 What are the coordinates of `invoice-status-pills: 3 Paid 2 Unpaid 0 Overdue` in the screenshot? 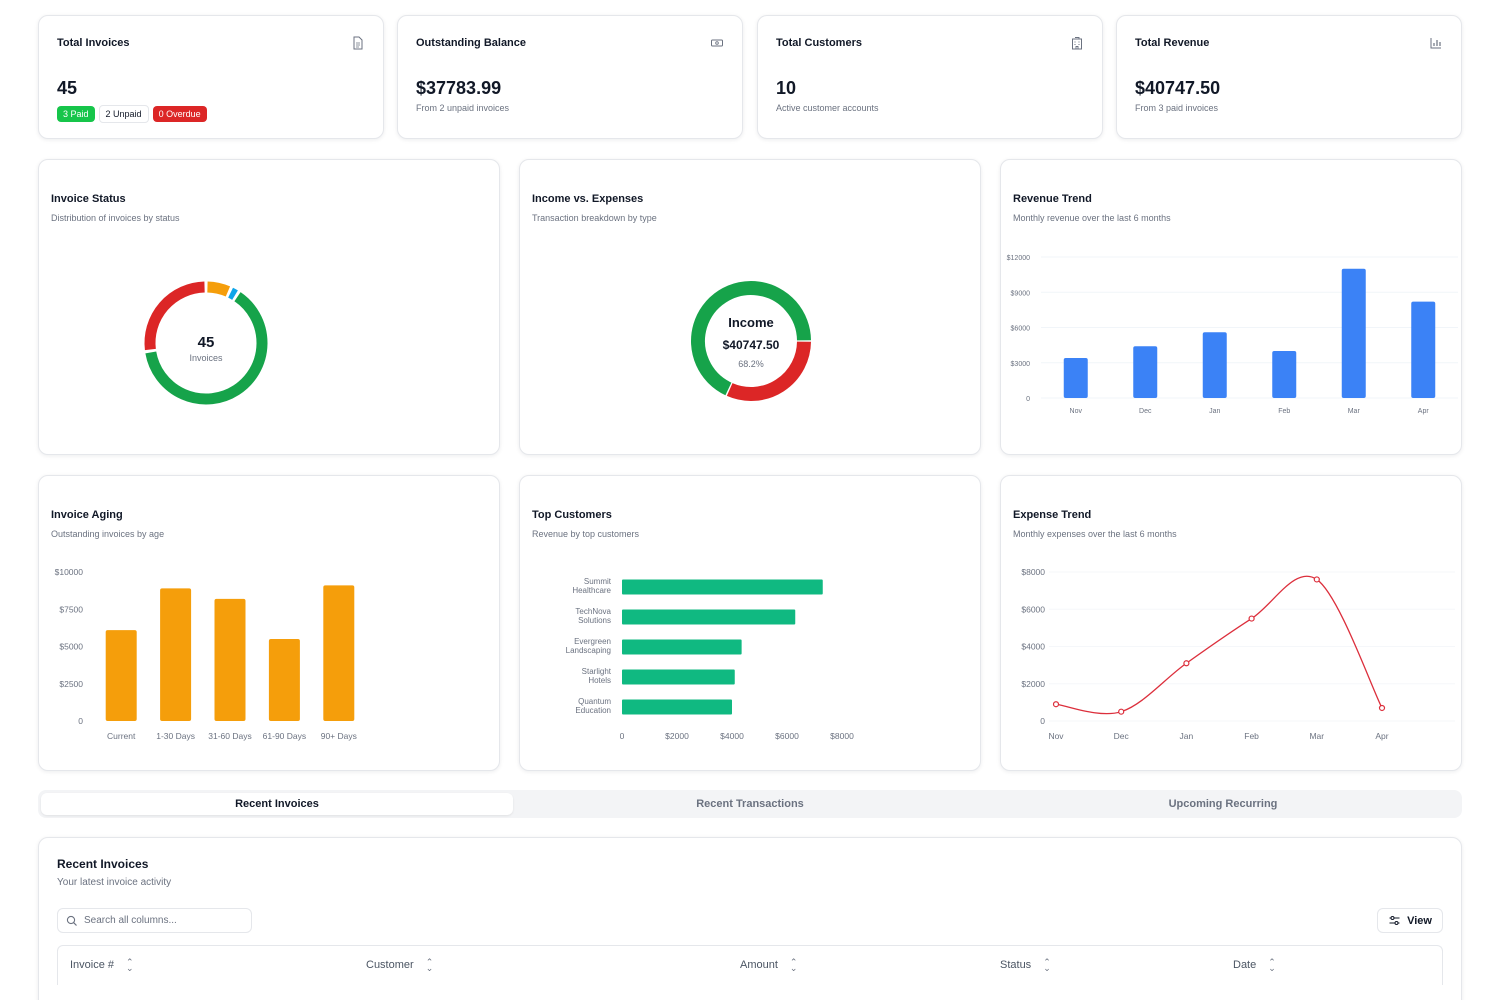 It's located at (134, 113).